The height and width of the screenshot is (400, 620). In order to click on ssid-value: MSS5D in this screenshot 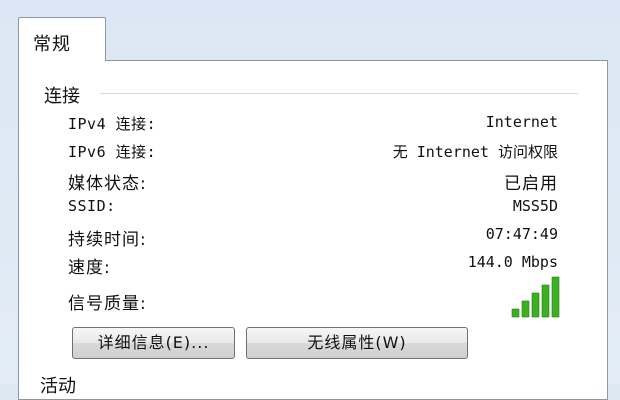, I will do `click(535, 206)`.